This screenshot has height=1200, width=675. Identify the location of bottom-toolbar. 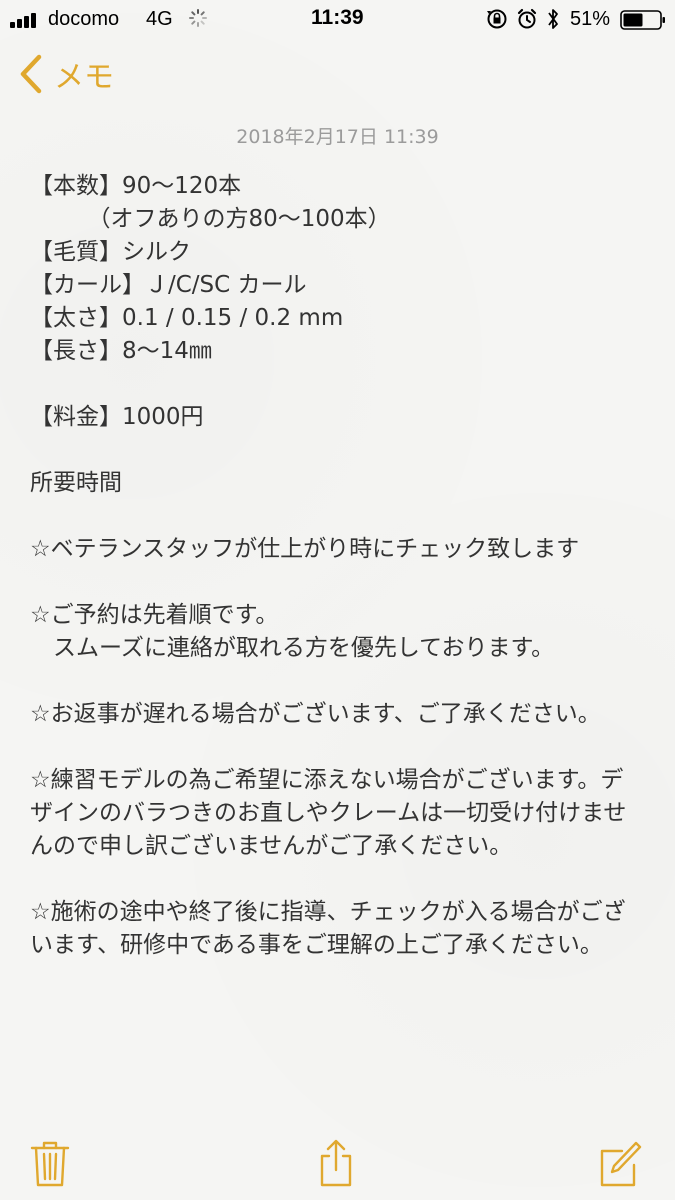
(337, 1165).